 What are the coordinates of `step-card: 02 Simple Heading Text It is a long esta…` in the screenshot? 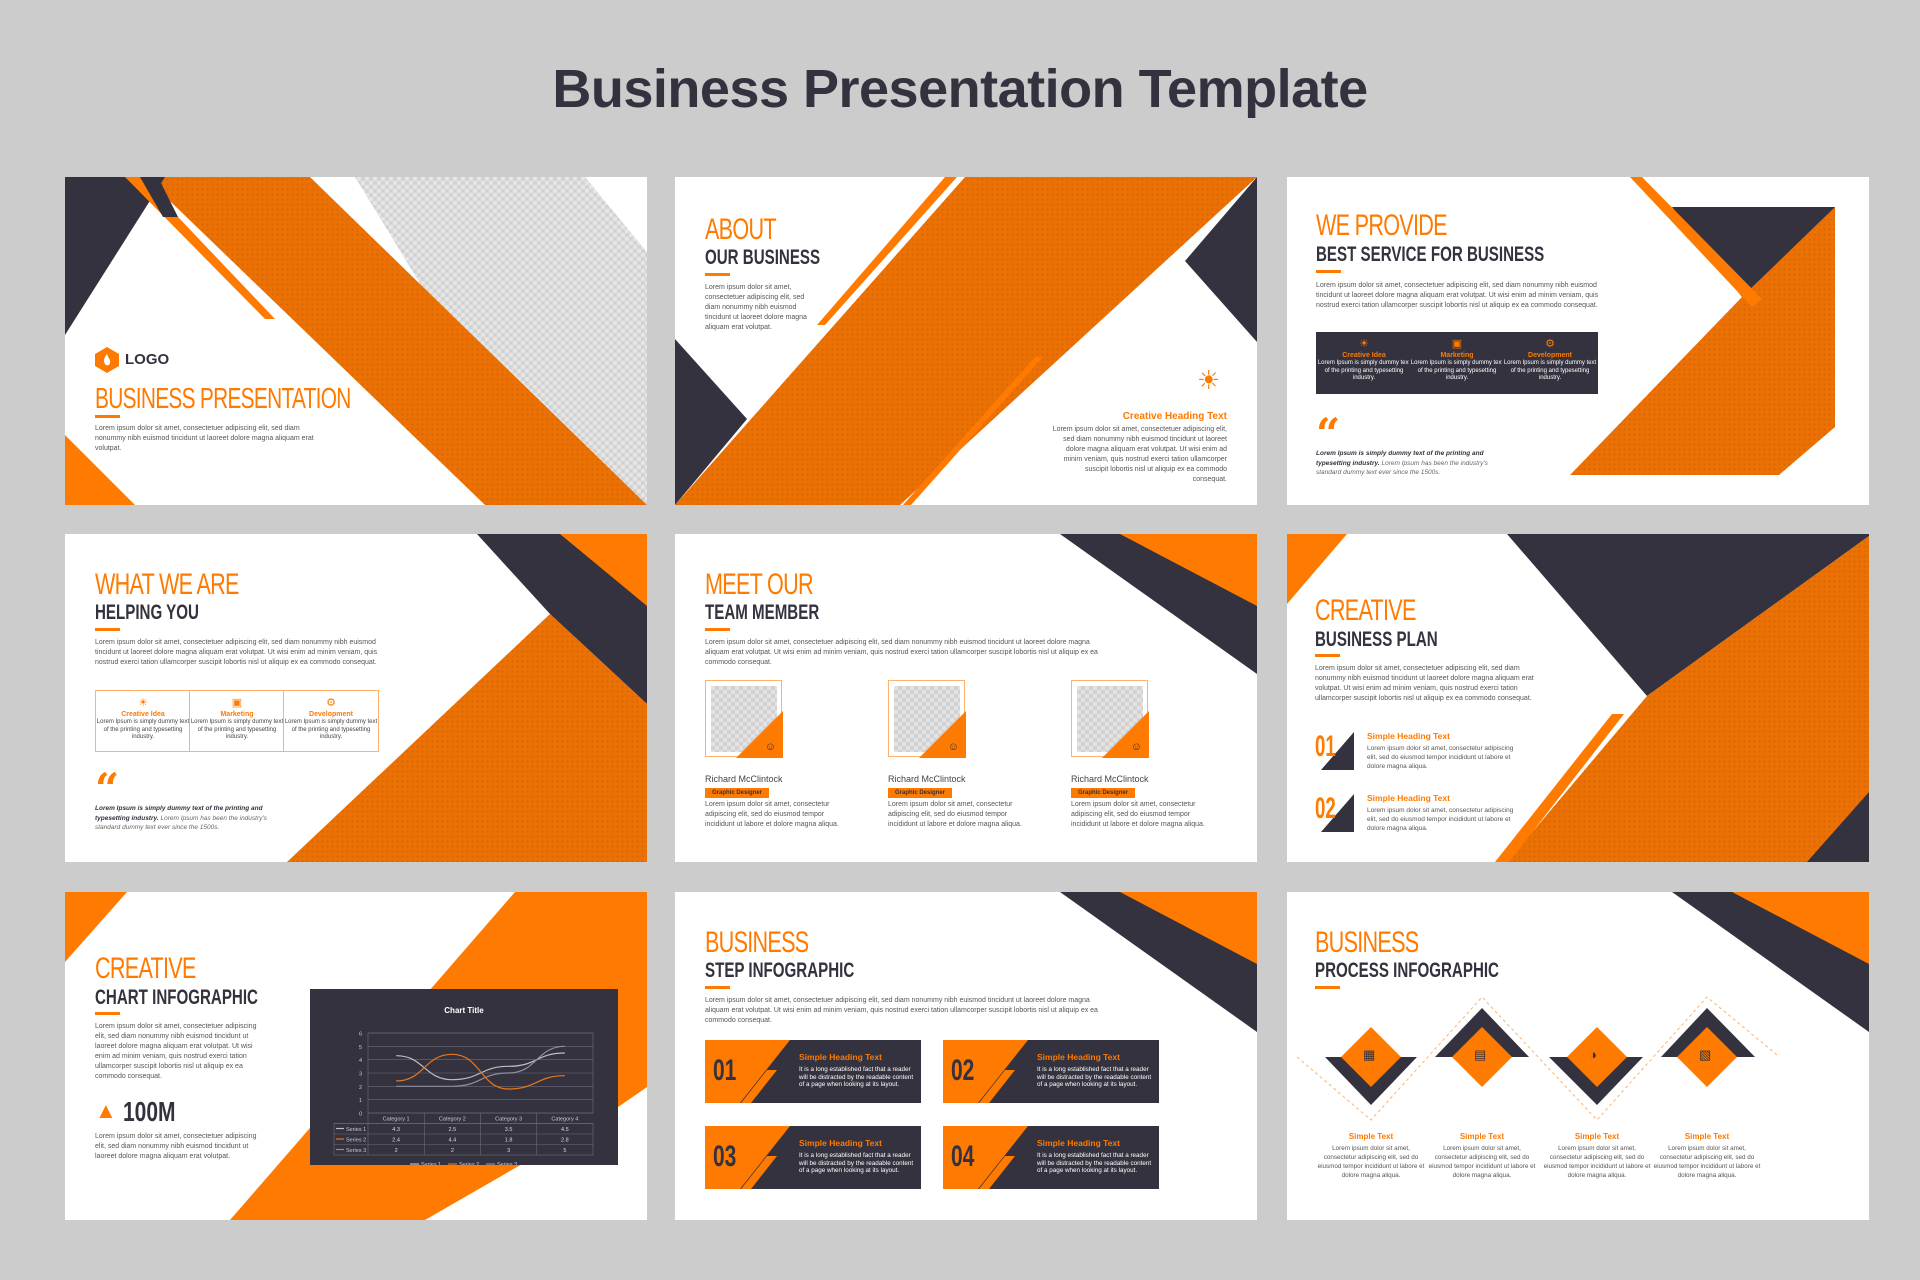 It's located at (1051, 1071).